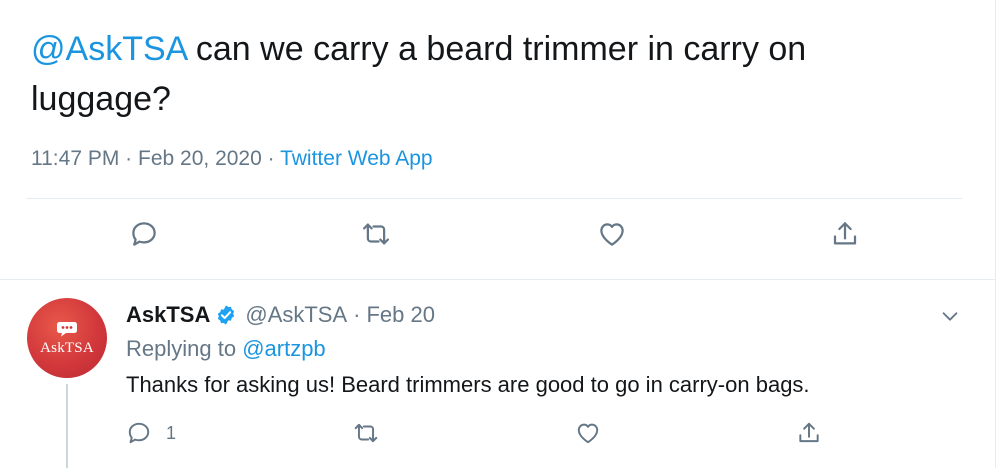 This screenshot has height=468, width=1006. I want to click on reply-header: AskTSA @AskTSA · Feb 20, so click(280, 315).